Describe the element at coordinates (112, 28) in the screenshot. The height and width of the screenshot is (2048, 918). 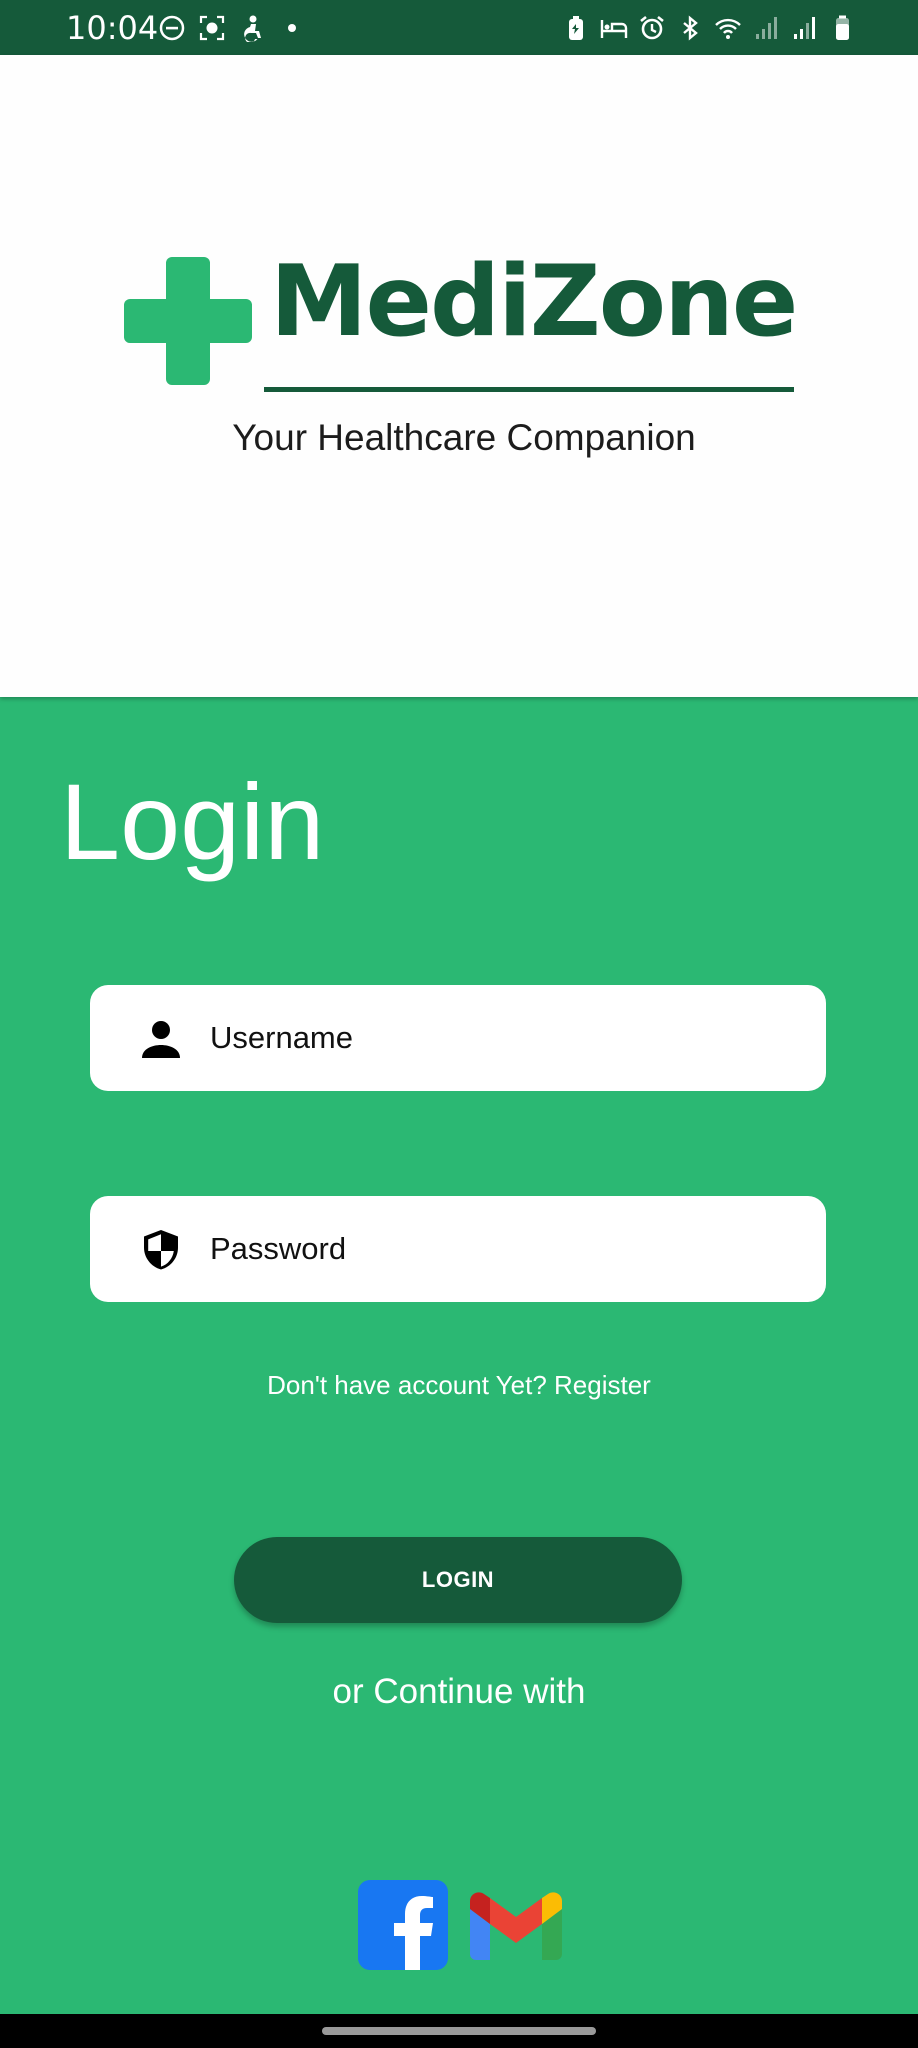
I see `status-time: 10:04` at that location.